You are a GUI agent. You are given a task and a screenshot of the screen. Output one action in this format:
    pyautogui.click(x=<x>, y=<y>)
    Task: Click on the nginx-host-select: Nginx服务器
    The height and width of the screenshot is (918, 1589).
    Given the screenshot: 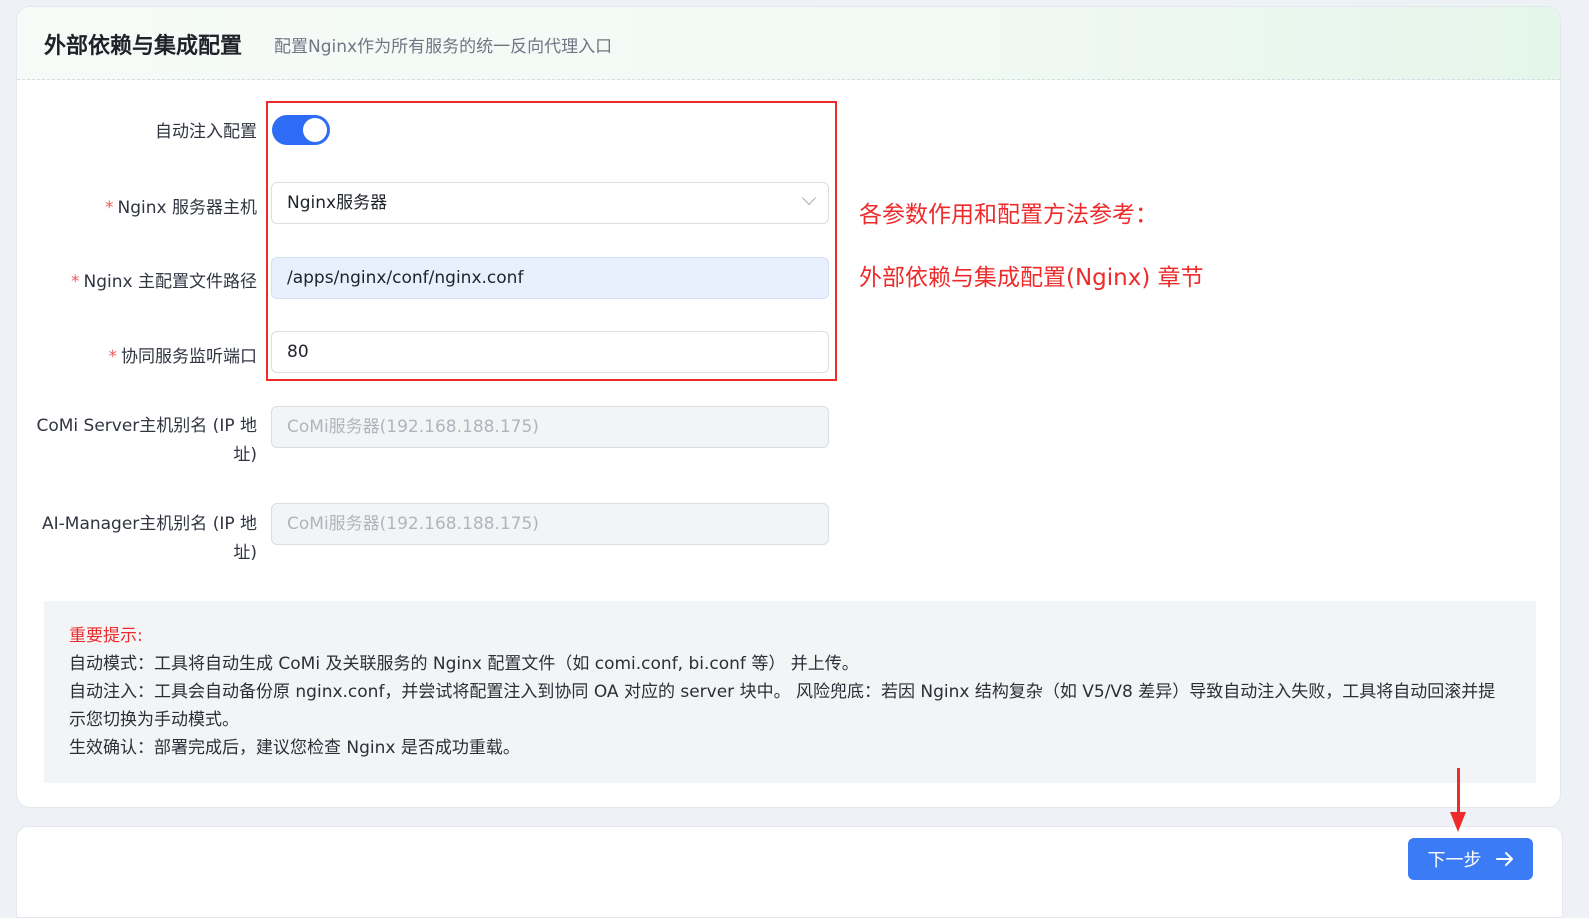 What is the action you would take?
    pyautogui.click(x=550, y=203)
    